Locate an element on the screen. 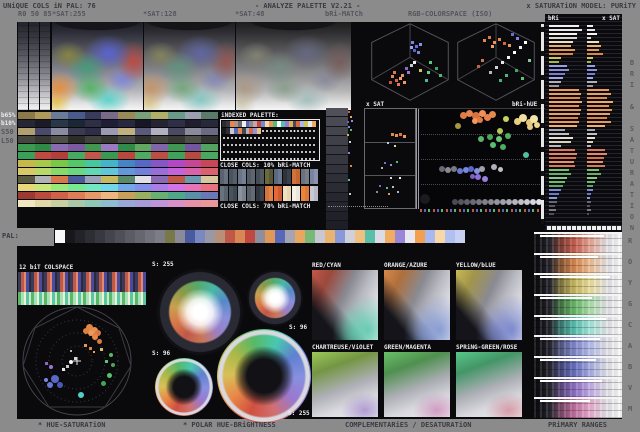 The height and width of the screenshot is (432, 640). polar-circle-s96-bright is located at coordinates (275, 298).